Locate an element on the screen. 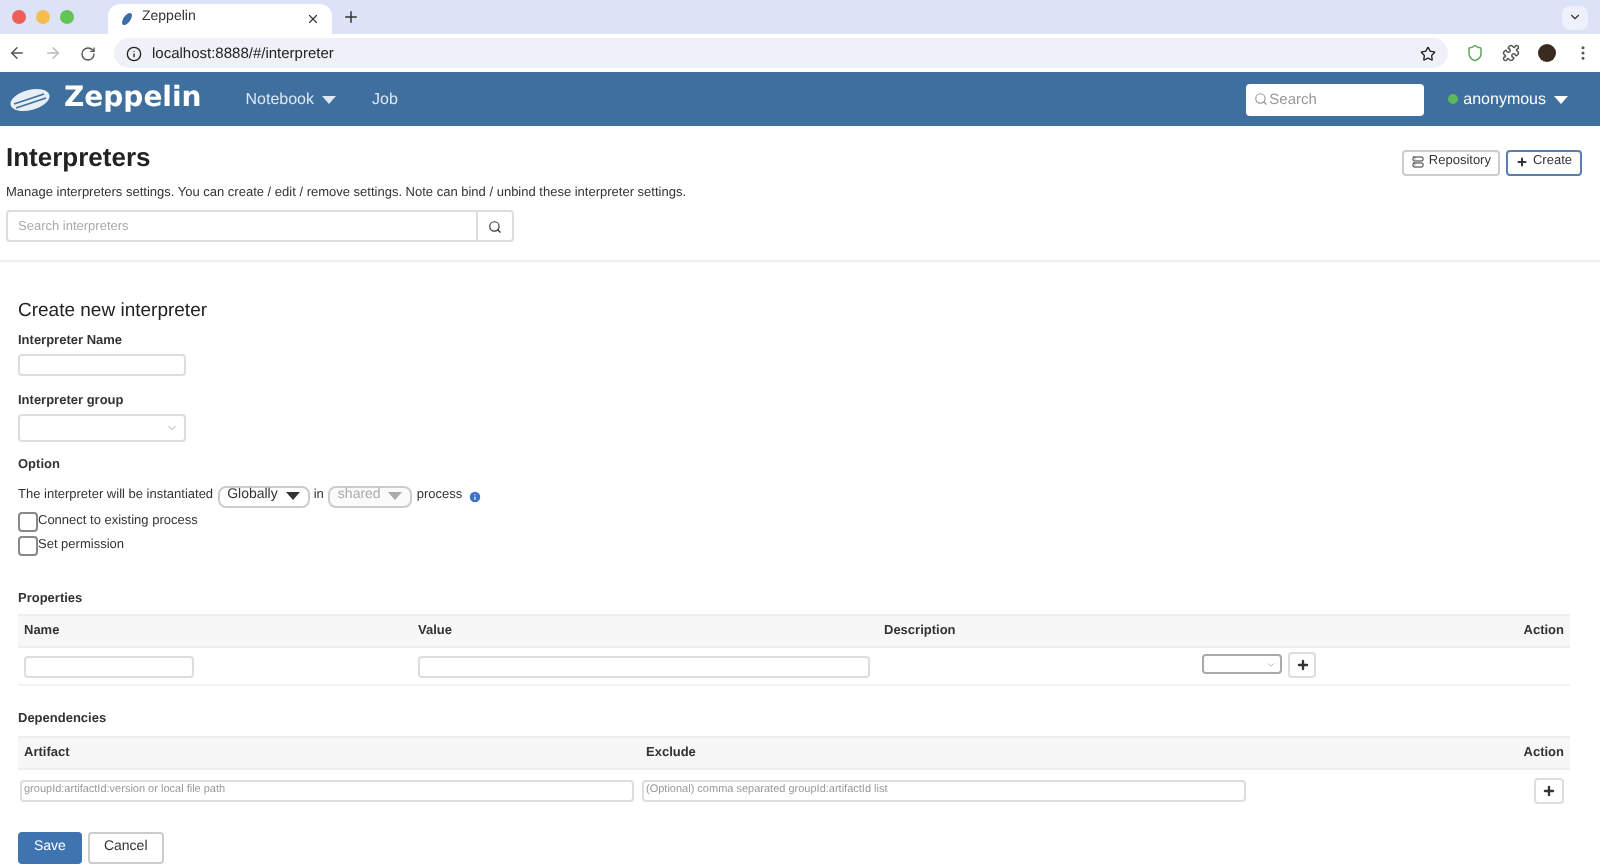 The image size is (1600, 864). brand-name: Zeppelin is located at coordinates (133, 99).